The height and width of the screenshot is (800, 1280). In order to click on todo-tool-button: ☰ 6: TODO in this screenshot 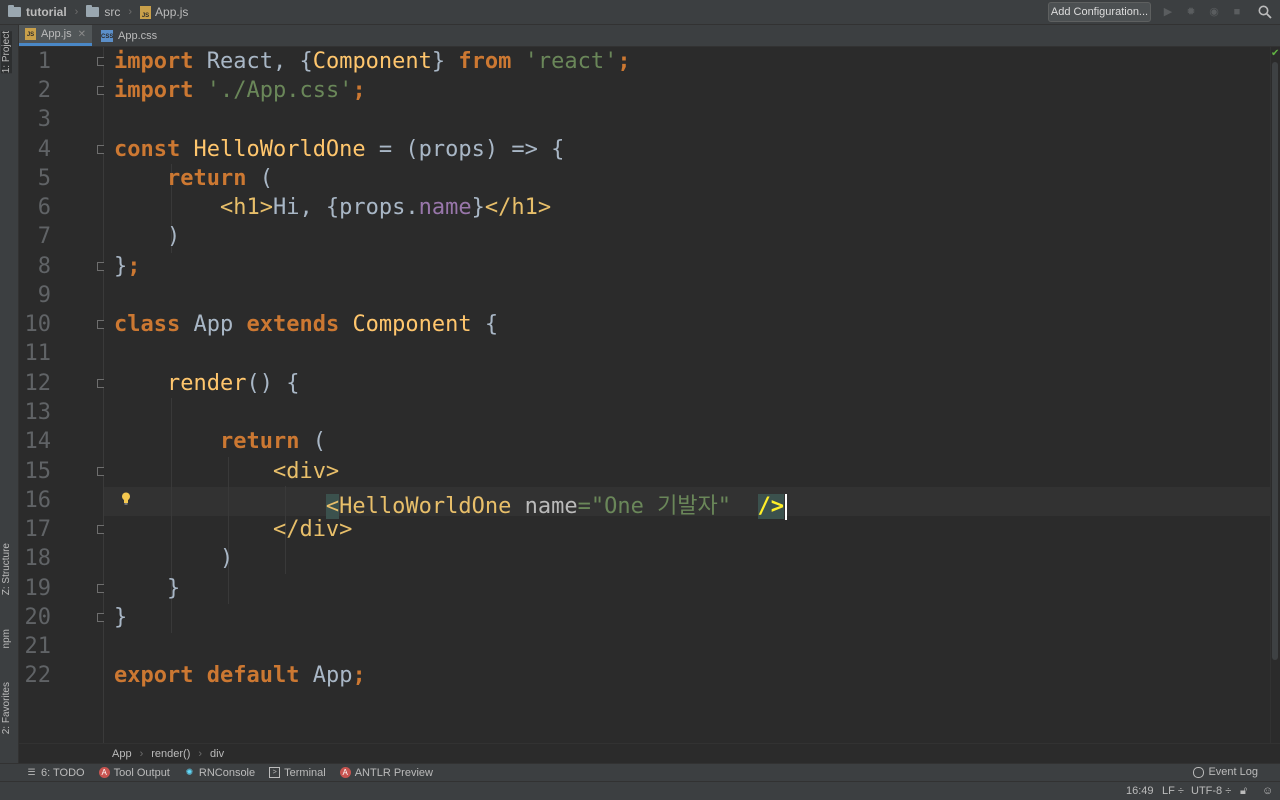, I will do `click(55, 773)`.